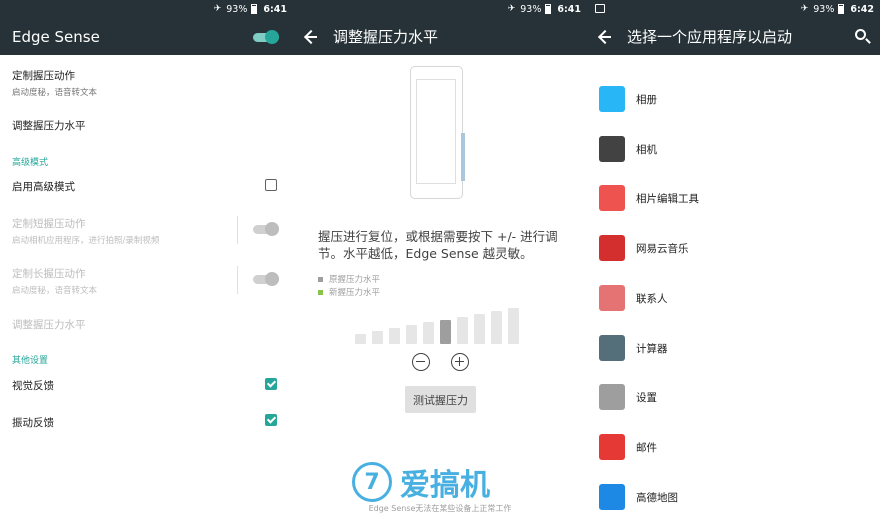 The width and height of the screenshot is (880, 522). I want to click on footer-note: Edge Sense无法在某些设备上正常工作, so click(440, 508).